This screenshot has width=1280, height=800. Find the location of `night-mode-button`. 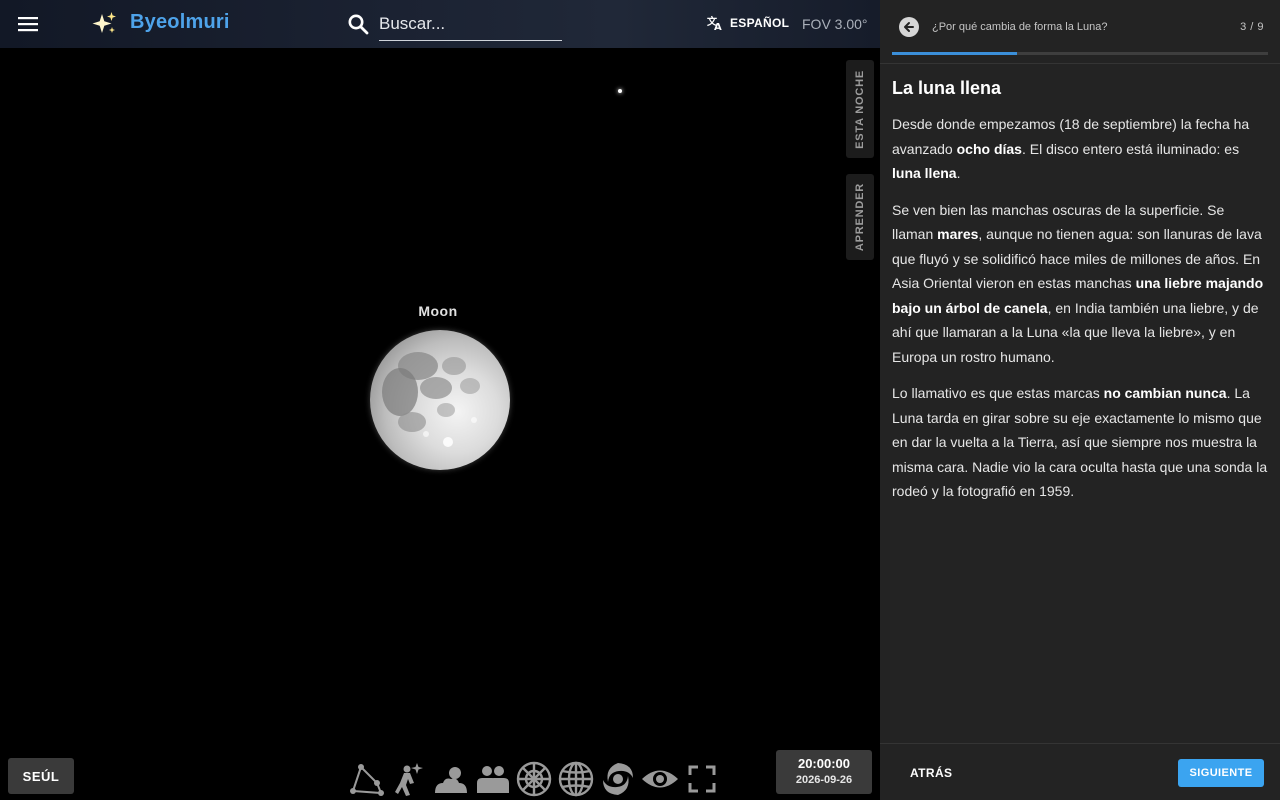

night-mode-button is located at coordinates (660, 779).